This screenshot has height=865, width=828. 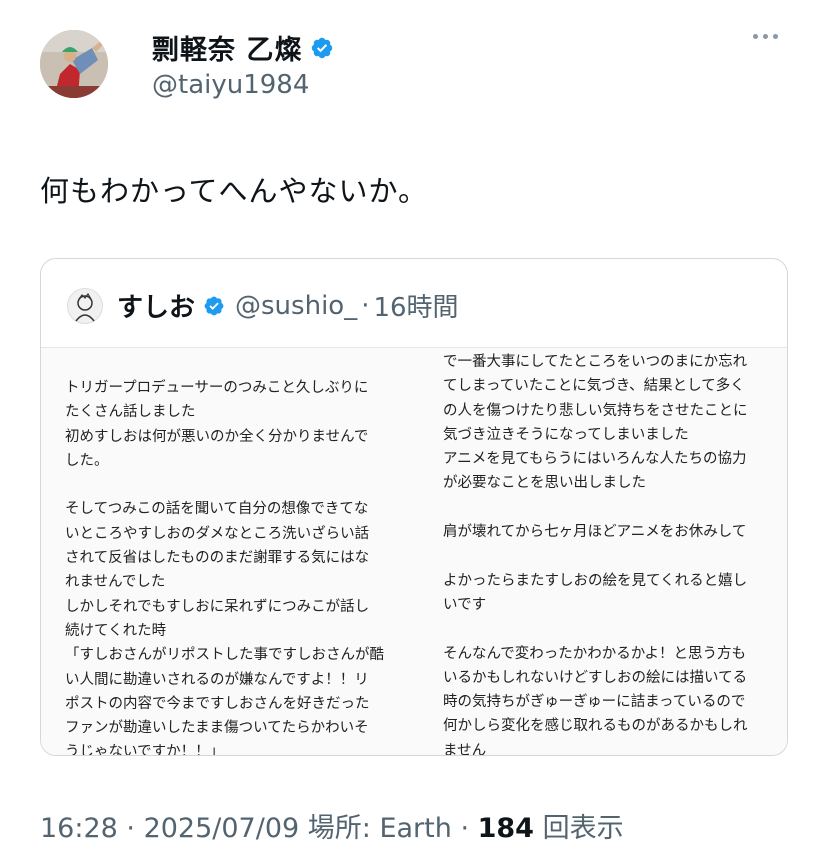 I want to click on quoted-avatar-image, so click(x=85, y=306).